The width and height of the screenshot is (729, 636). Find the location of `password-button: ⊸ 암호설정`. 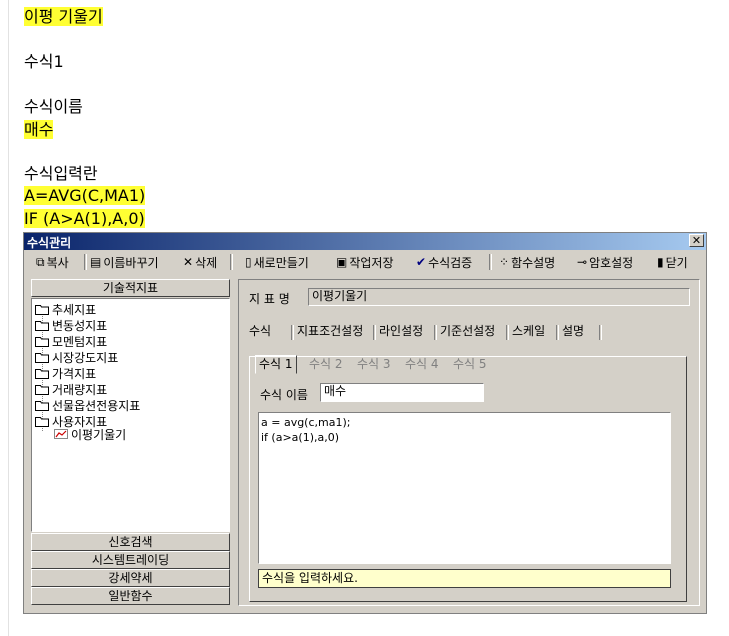

password-button: ⊸ 암호설정 is located at coordinates (605, 262).